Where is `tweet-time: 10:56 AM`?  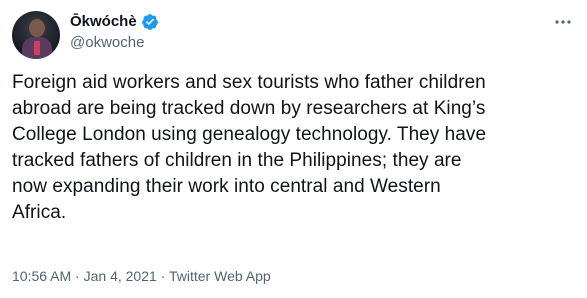
tweet-time: 10:56 AM is located at coordinates (41, 276).